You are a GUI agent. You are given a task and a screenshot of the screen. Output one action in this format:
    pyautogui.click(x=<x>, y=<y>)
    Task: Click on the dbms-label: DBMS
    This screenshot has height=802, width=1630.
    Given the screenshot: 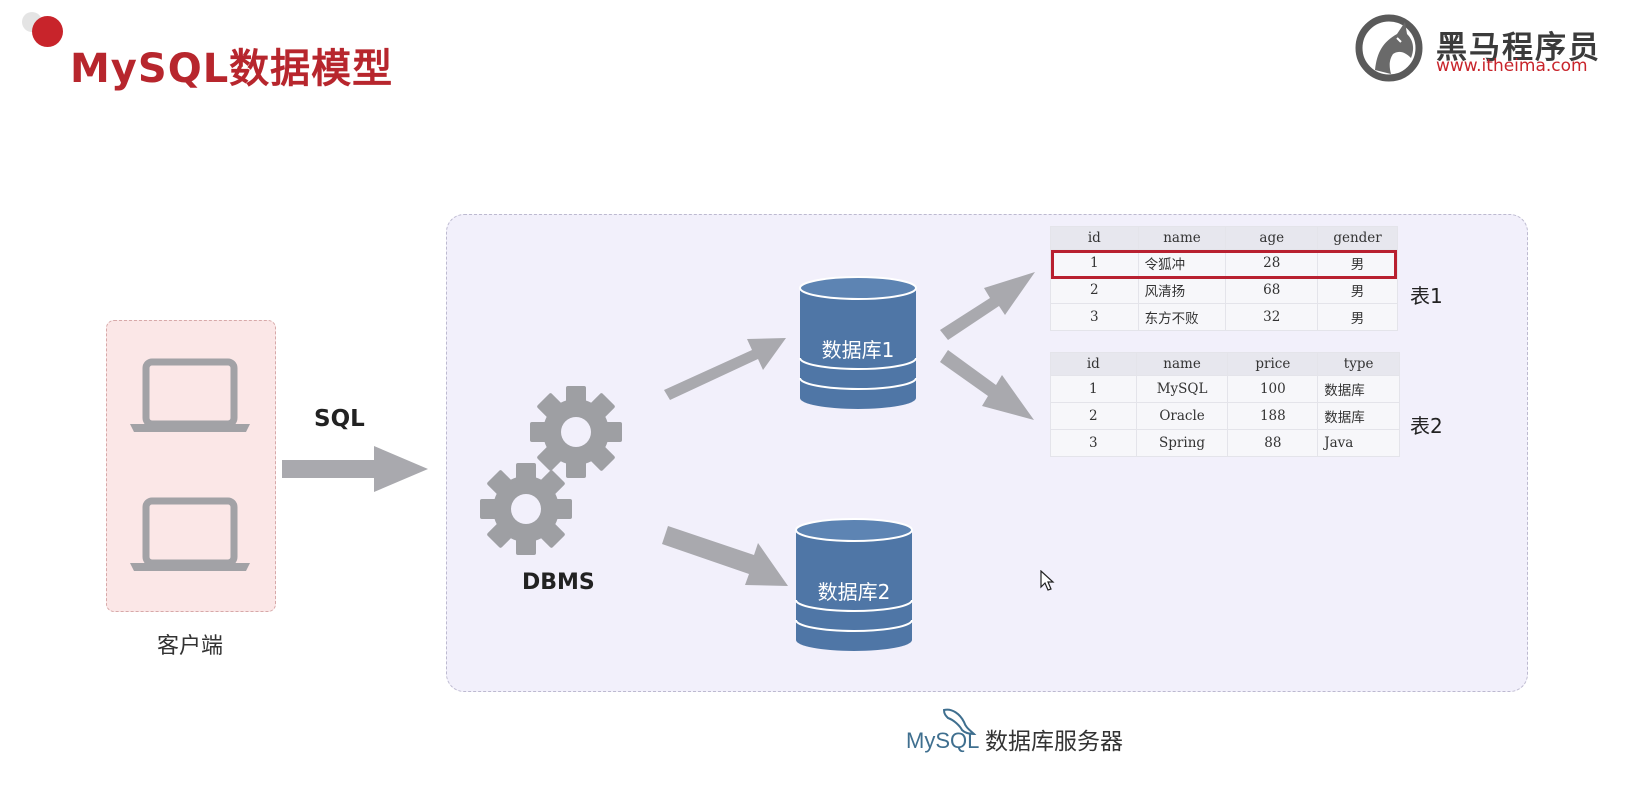 What is the action you would take?
    pyautogui.click(x=558, y=582)
    